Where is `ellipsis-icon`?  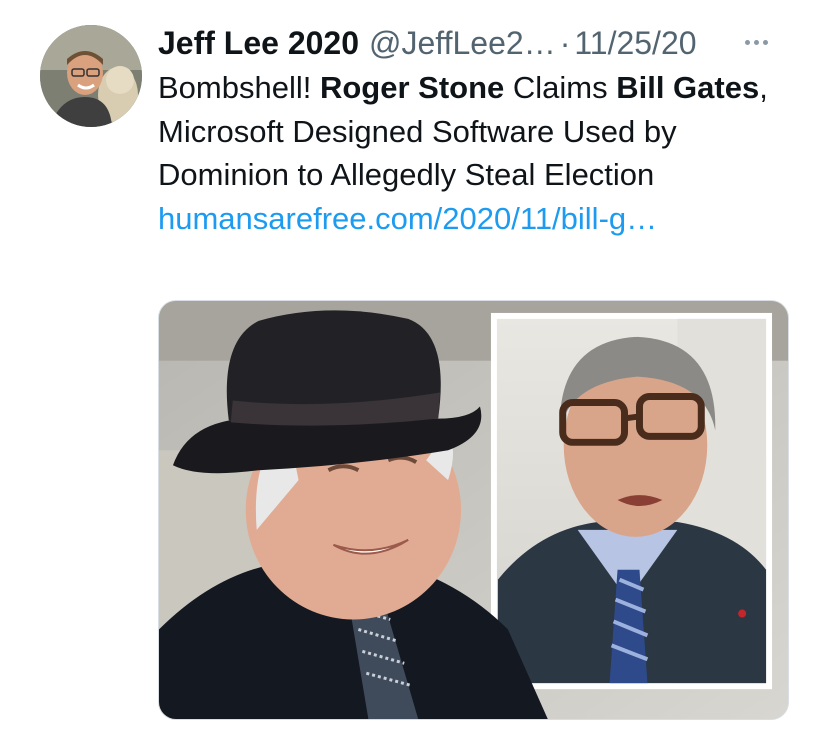
ellipsis-icon is located at coordinates (756, 42).